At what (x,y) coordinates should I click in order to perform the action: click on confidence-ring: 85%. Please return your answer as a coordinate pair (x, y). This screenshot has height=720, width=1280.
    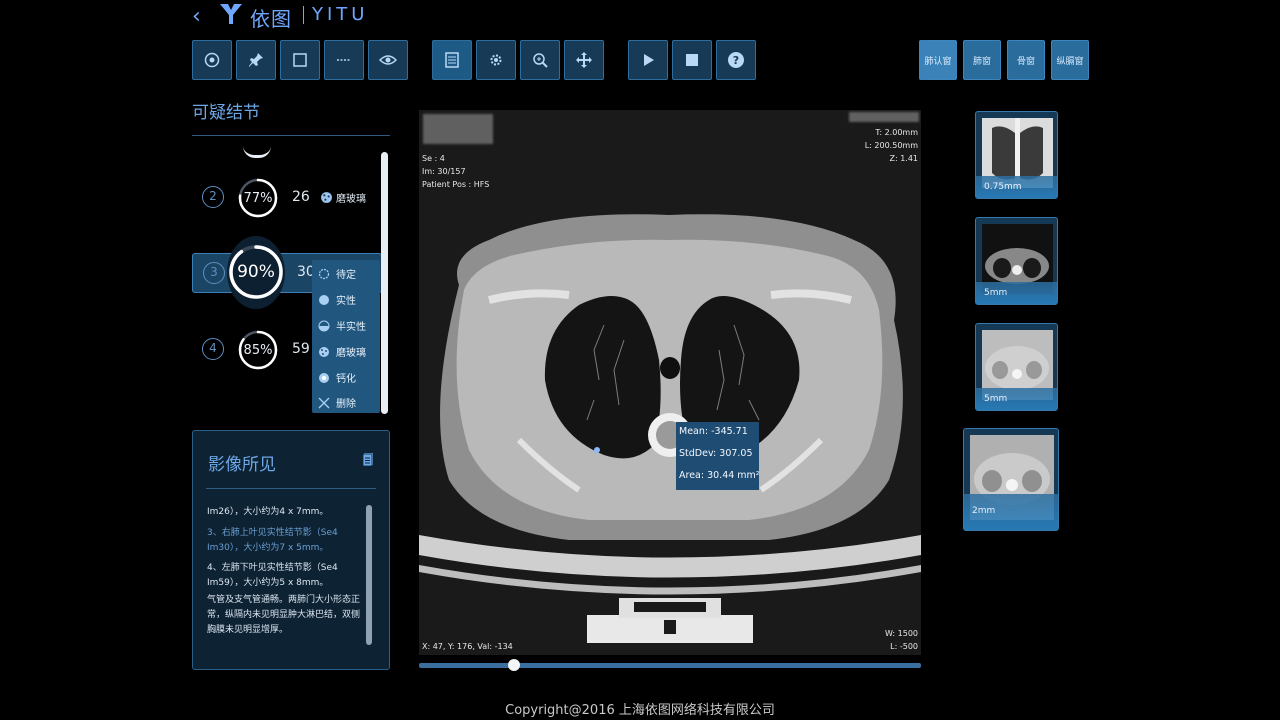
    Looking at the image, I should click on (258, 350).